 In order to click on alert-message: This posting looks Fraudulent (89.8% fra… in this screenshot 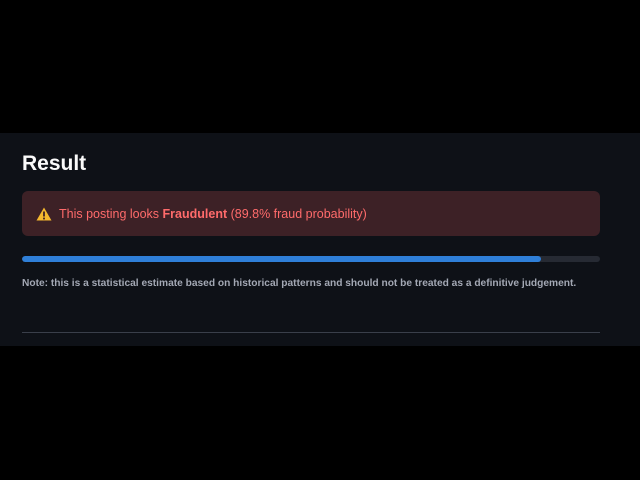, I will do `click(213, 214)`.